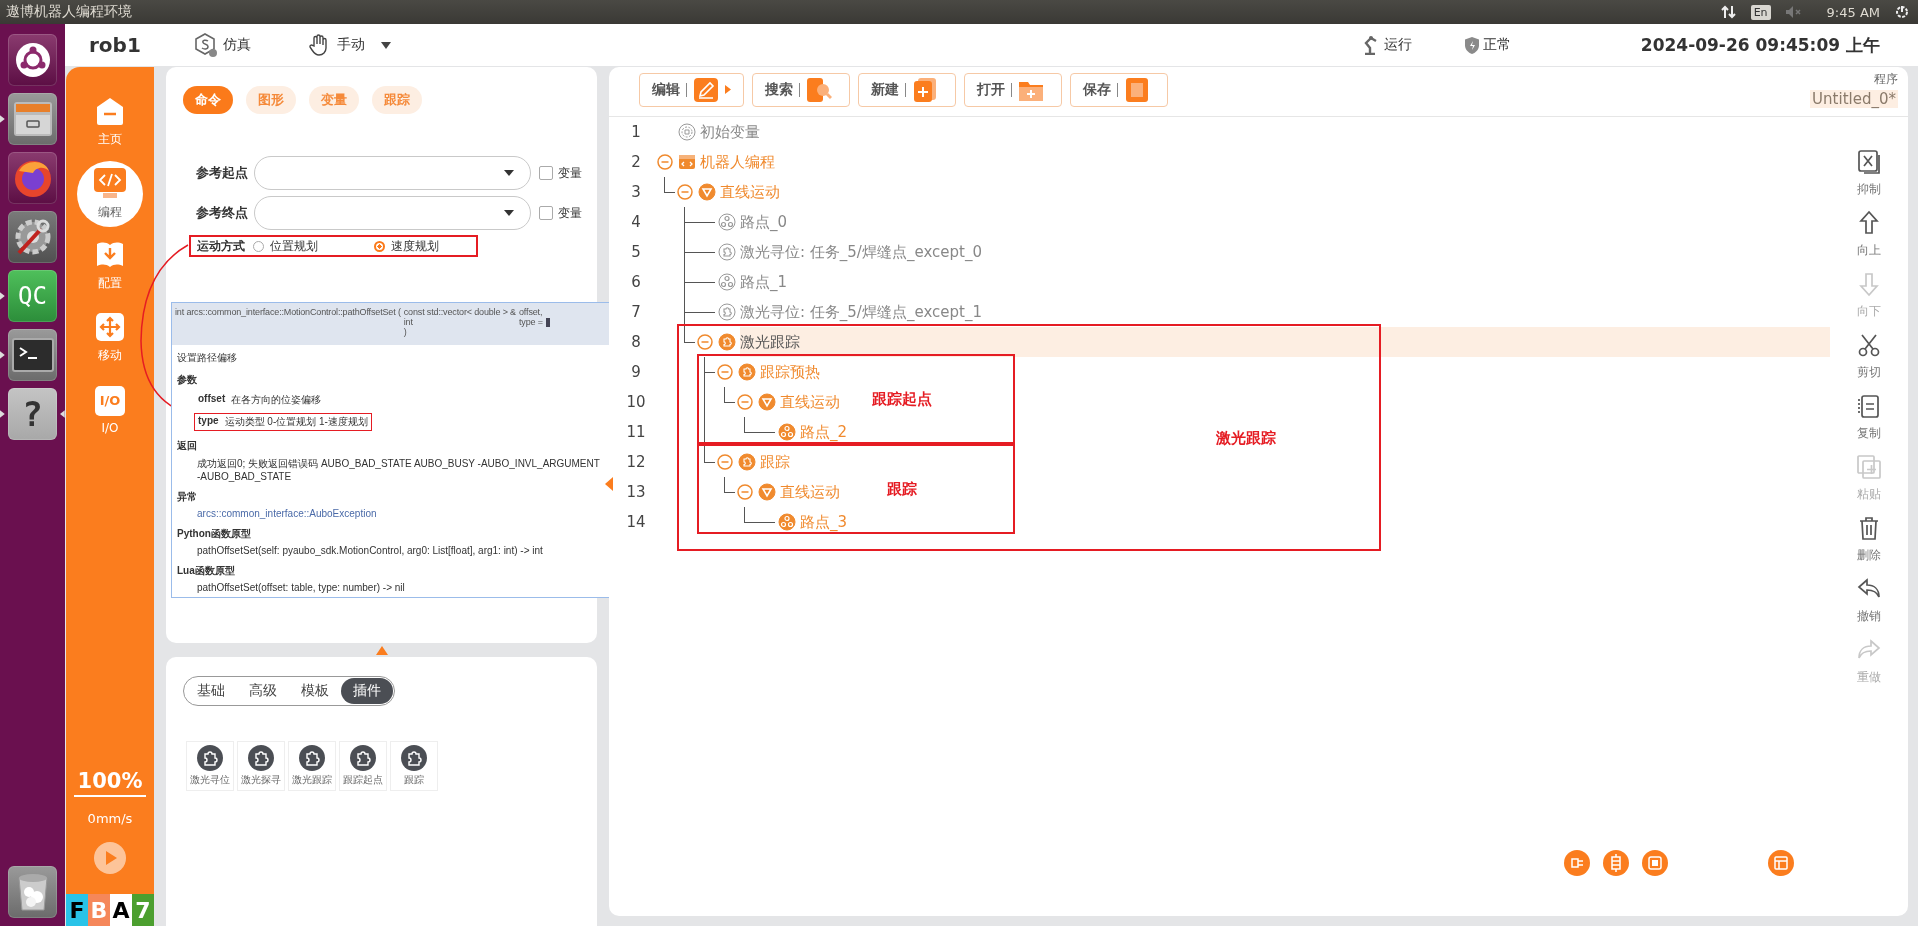  Describe the element at coordinates (730, 132) in the screenshot. I see `tree-node-label: 初始变量` at that location.